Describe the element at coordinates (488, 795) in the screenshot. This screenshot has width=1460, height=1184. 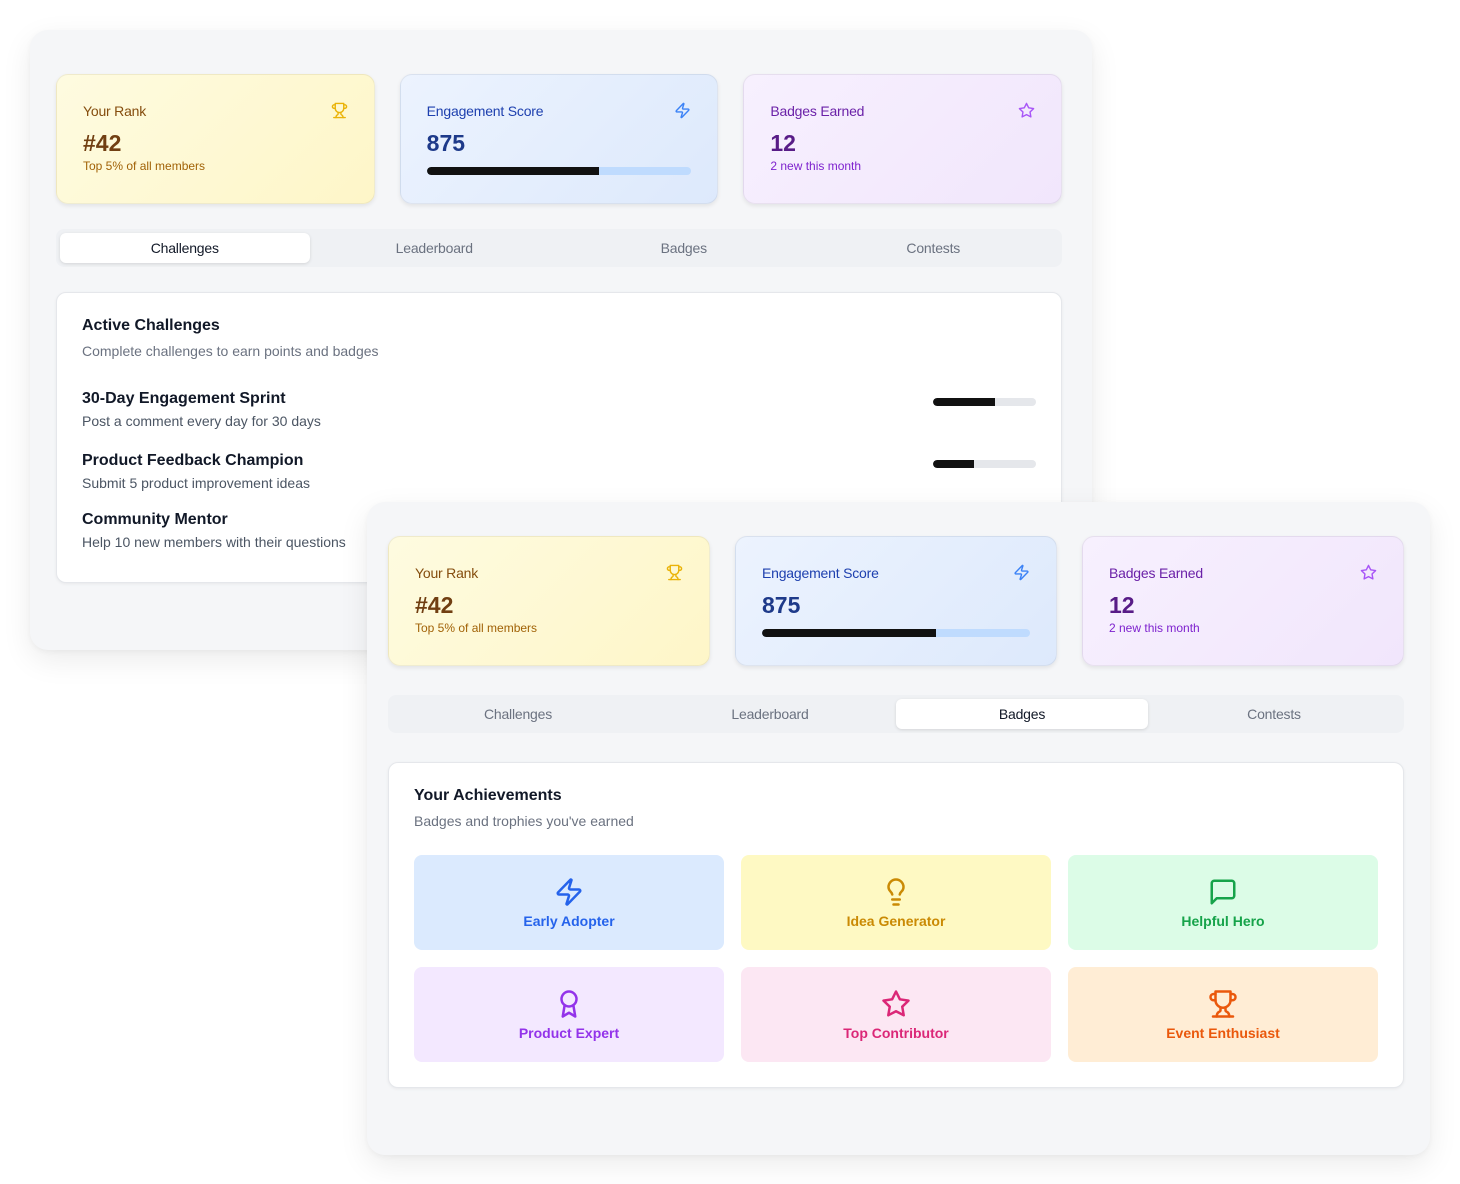
I see `panel-title: Your Achievements` at that location.